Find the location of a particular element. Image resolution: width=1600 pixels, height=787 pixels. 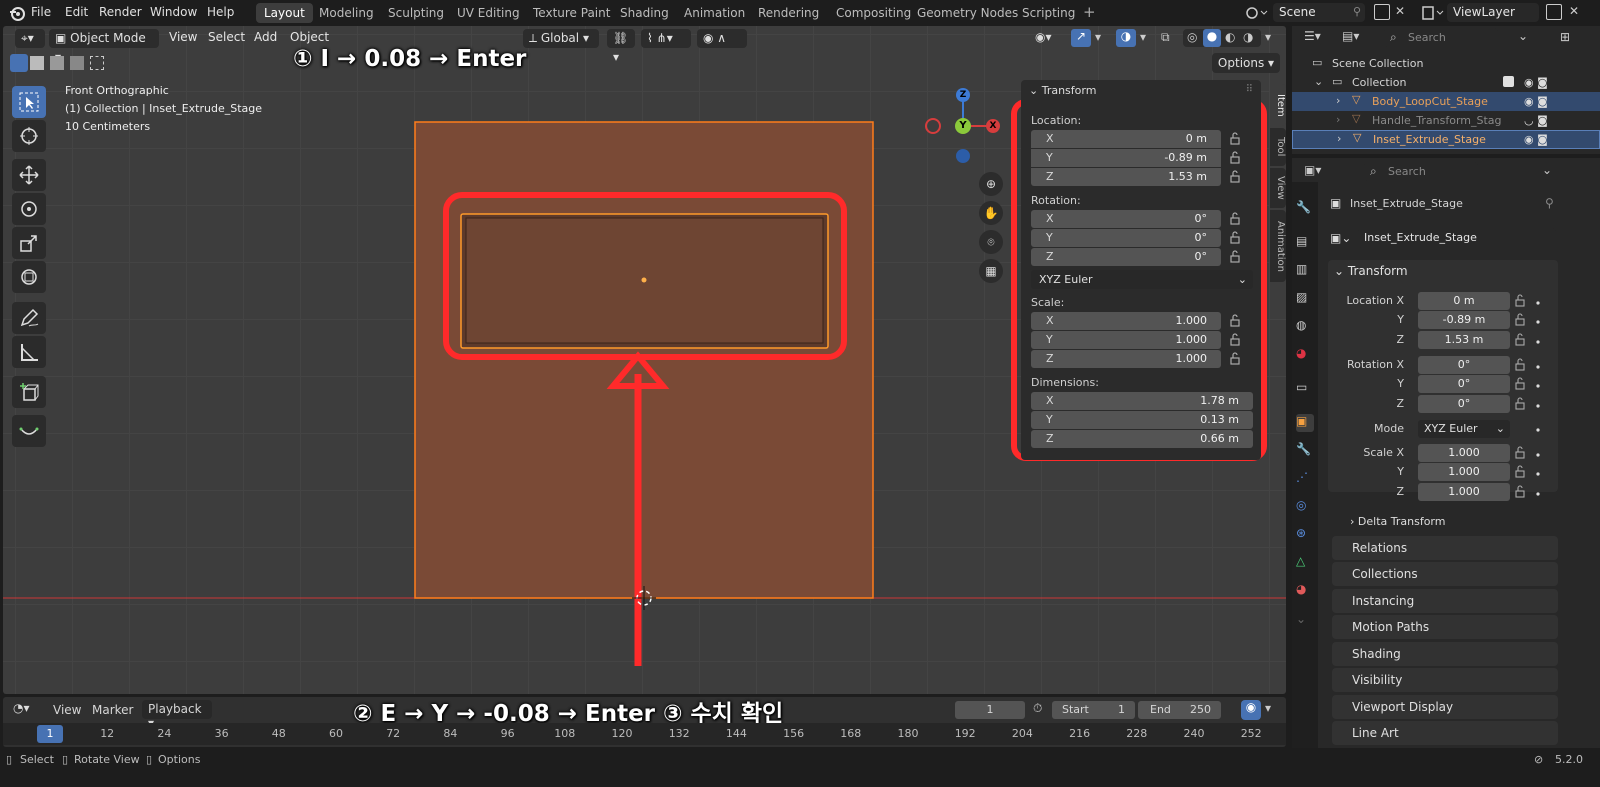

output-tab-icon: ▥ is located at coordinates (1305, 271).